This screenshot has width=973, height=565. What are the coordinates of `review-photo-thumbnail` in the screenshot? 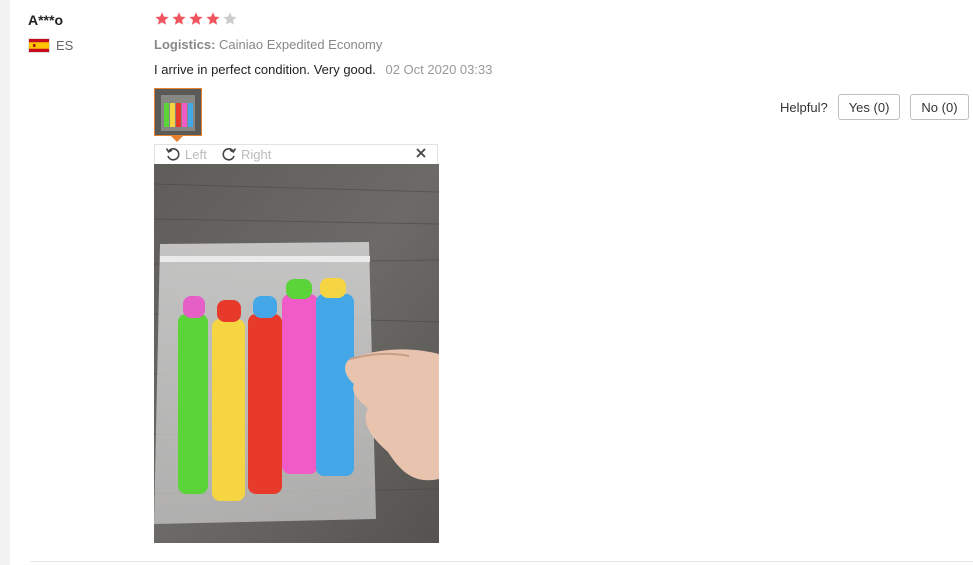 It's located at (178, 112).